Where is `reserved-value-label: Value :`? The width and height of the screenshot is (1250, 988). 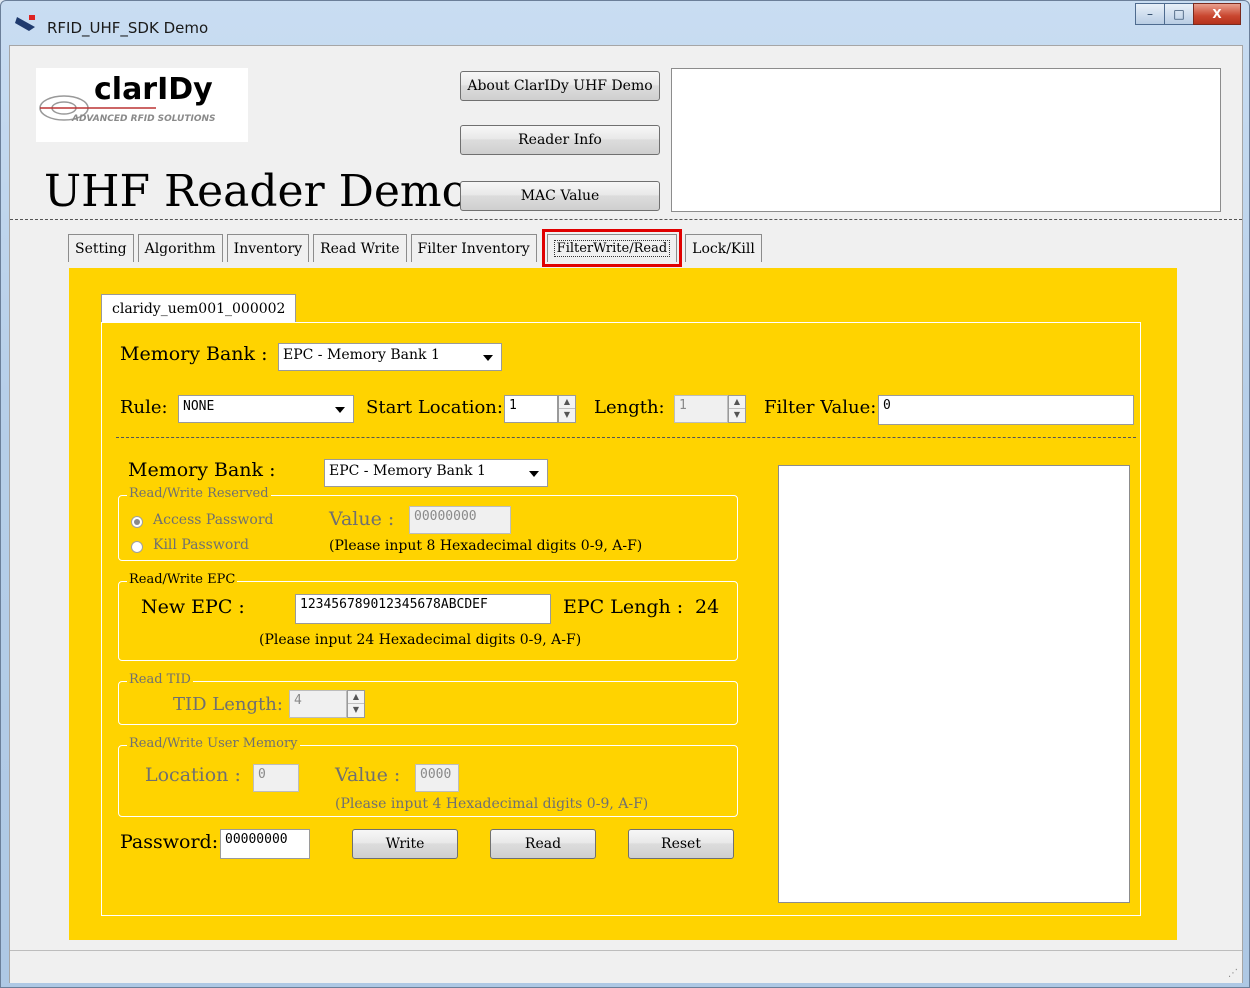
reserved-value-label: Value : is located at coordinates (362, 519).